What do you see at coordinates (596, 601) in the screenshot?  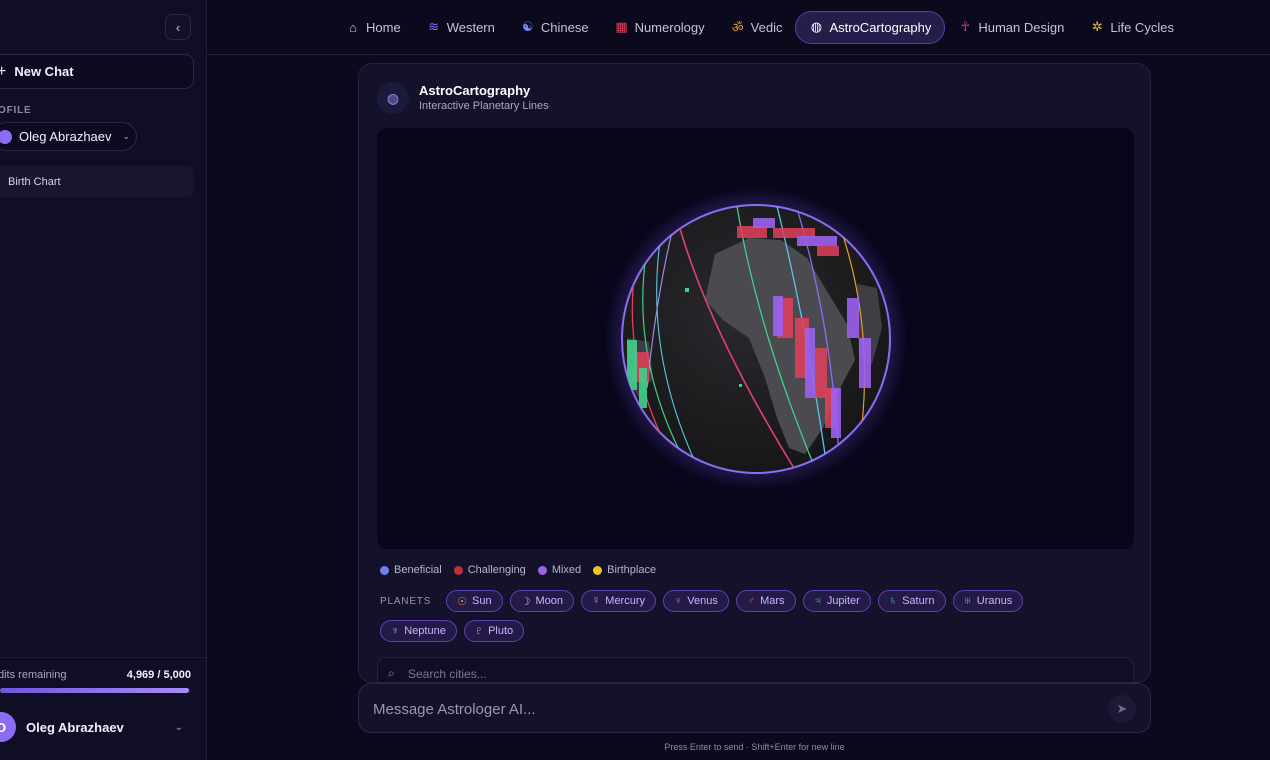 I see `mercury-symbol-icon: ☿` at bounding box center [596, 601].